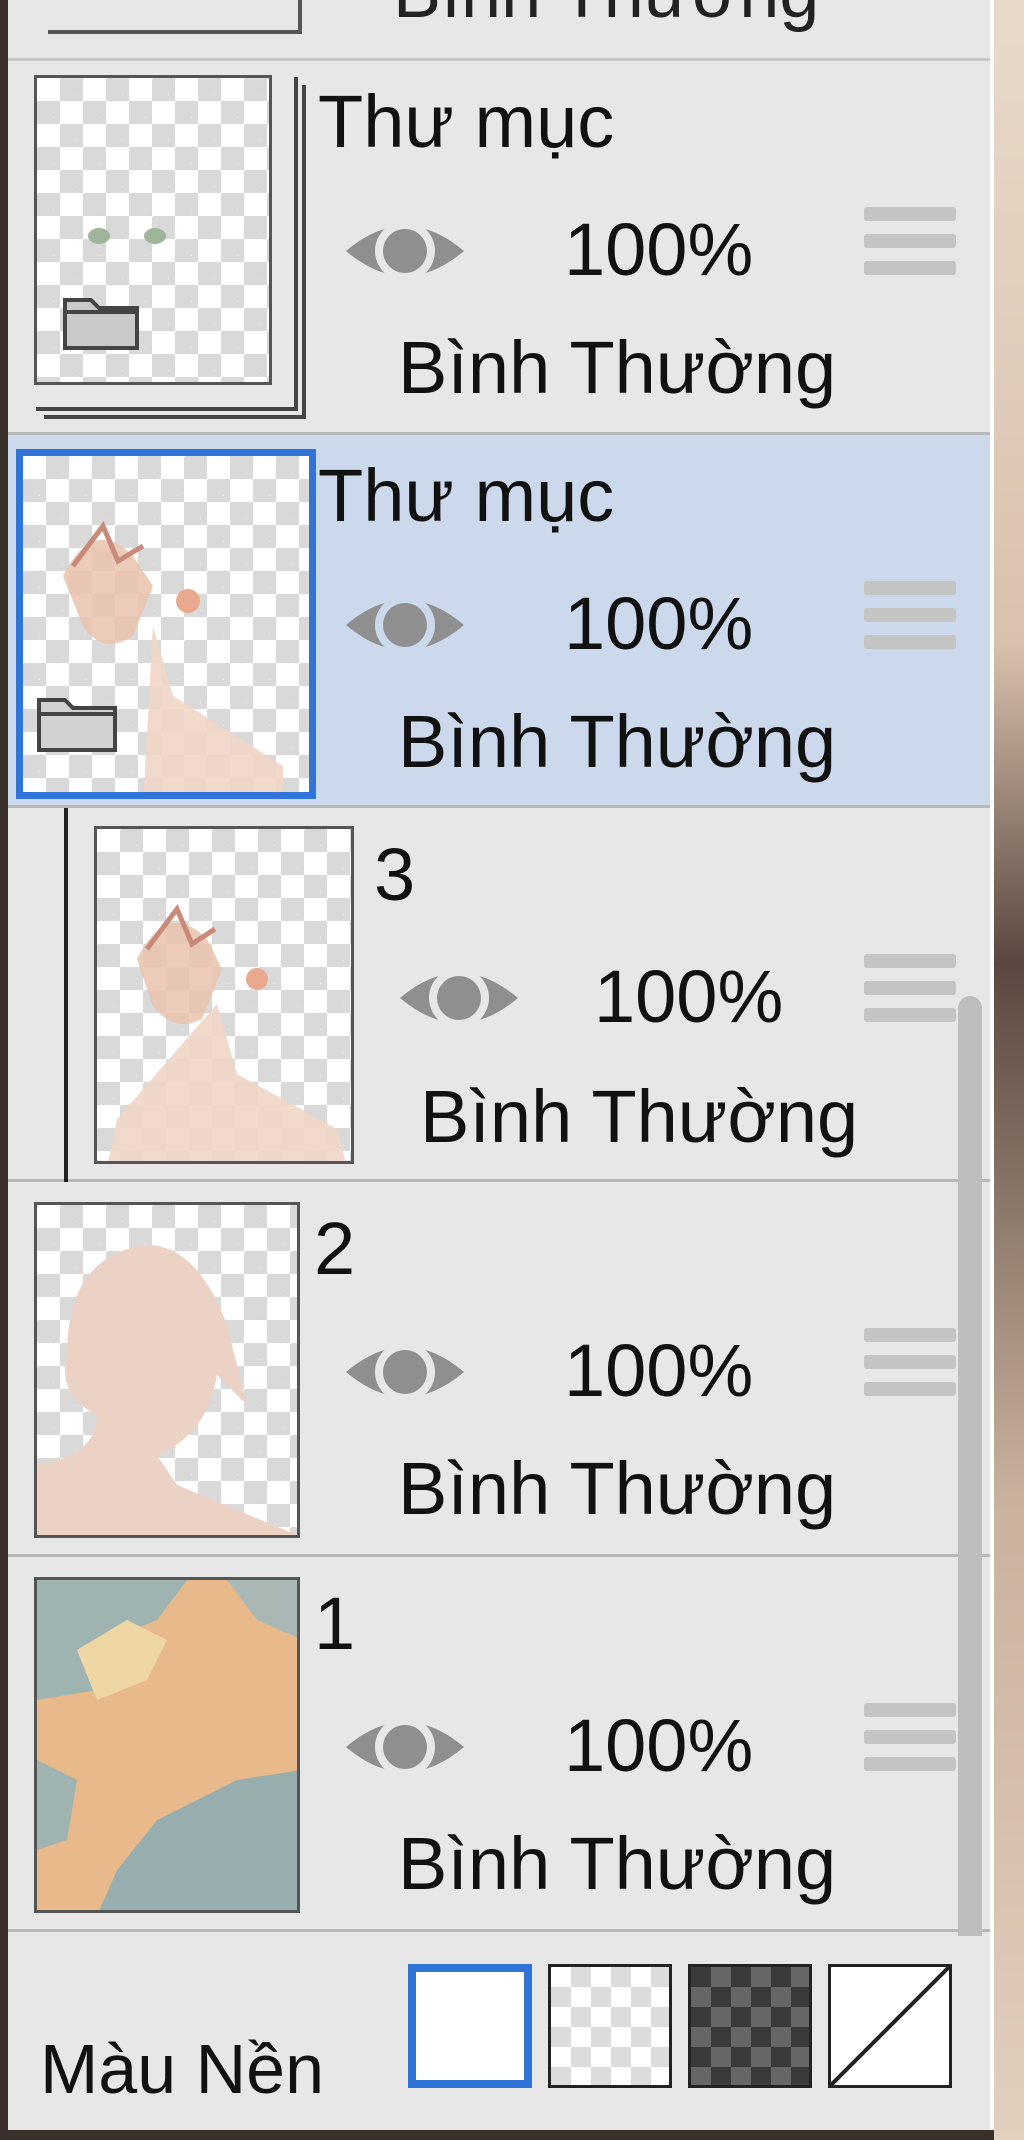 Image resolution: width=1024 pixels, height=2140 pixels. What do you see at coordinates (750, 2026) in the screenshot?
I see `background-swatch-checker-dark` at bounding box center [750, 2026].